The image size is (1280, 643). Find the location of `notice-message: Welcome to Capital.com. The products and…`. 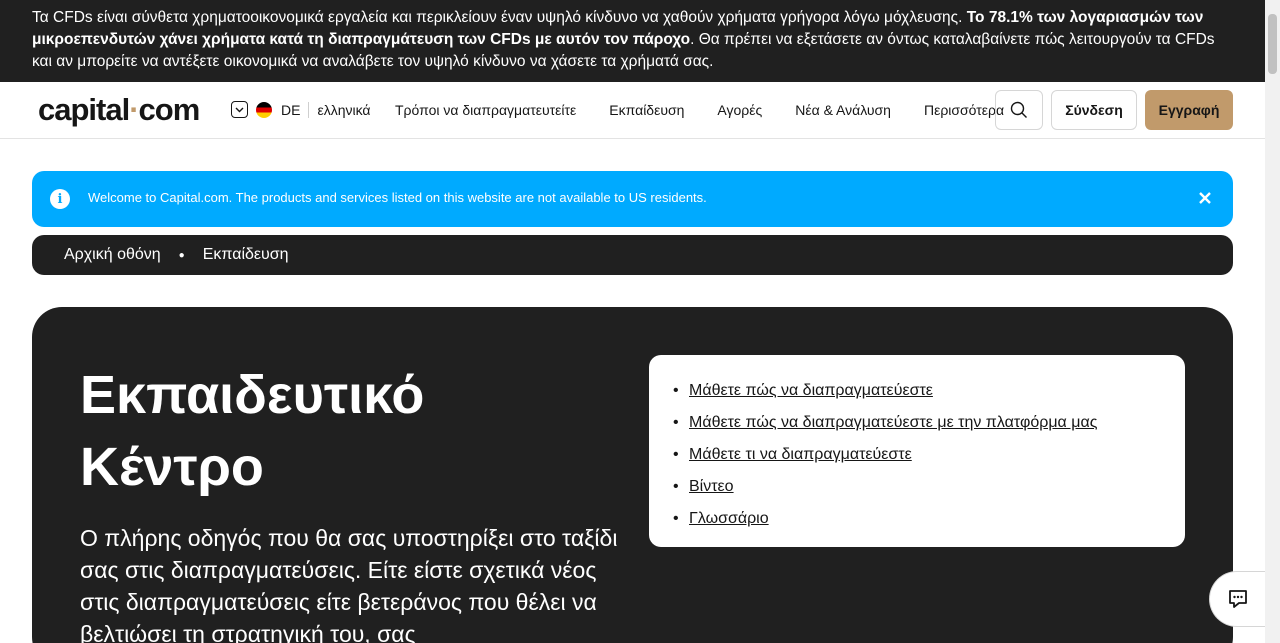

notice-message: Welcome to Capital.com. The products and… is located at coordinates (397, 197).